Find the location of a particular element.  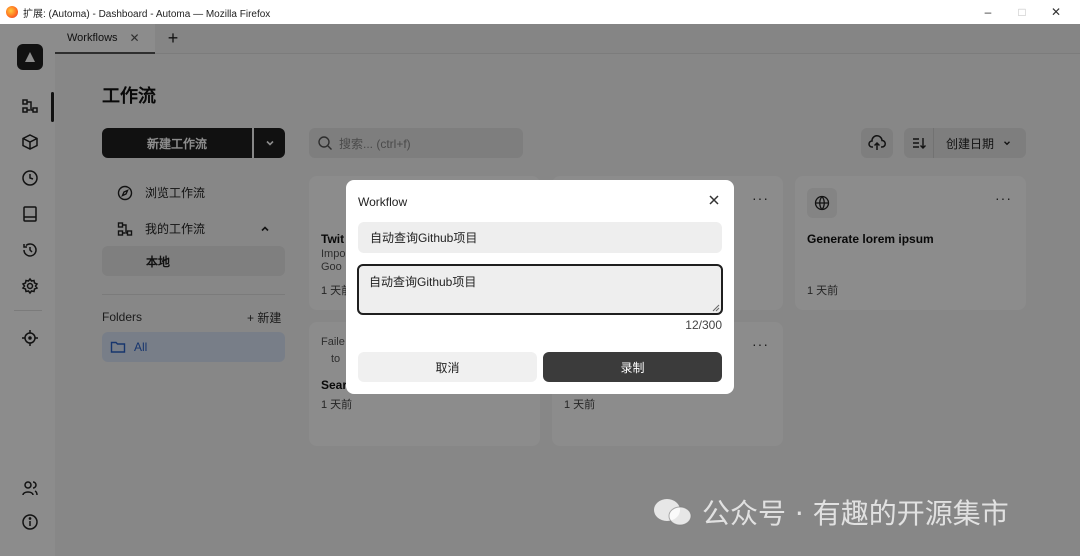

watermark: 公众号 · 有趣的开源集市 is located at coordinates (830, 512).